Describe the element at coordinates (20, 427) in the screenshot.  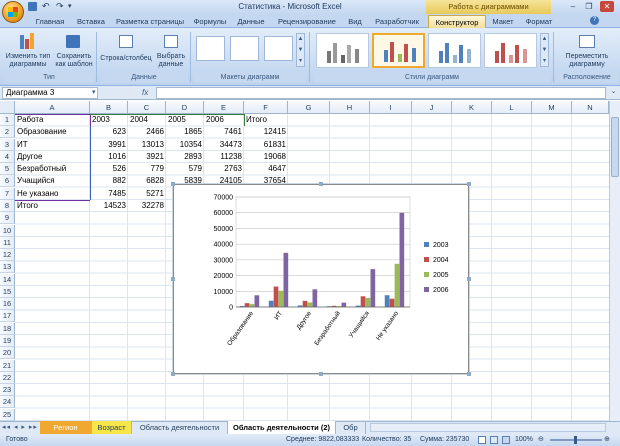
I see `sheet-nav-arrows: ◂◂ ◂ ▸ ▸▸` at that location.